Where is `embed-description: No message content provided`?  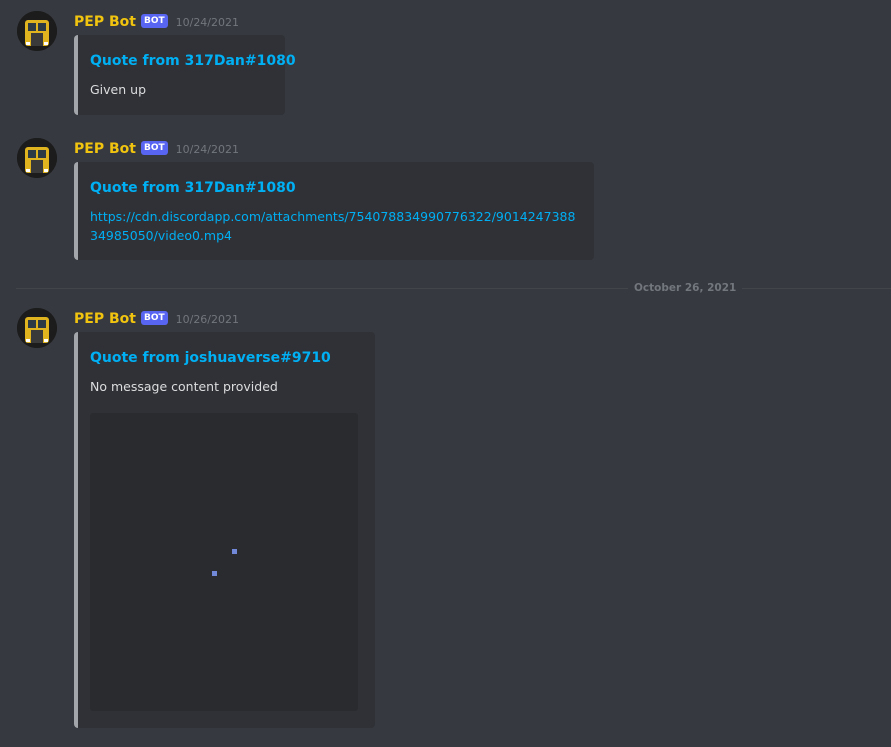 embed-description: No message content provided is located at coordinates (184, 386).